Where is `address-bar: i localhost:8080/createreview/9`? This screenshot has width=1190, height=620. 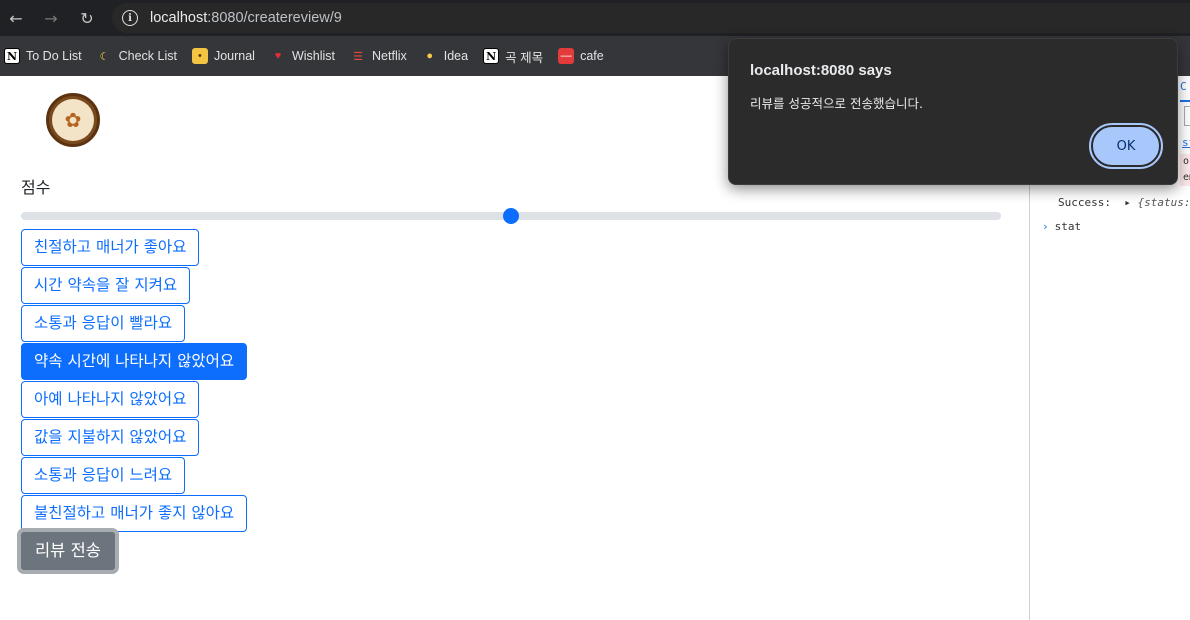 address-bar: i localhost:8080/createreview/9 is located at coordinates (651, 18).